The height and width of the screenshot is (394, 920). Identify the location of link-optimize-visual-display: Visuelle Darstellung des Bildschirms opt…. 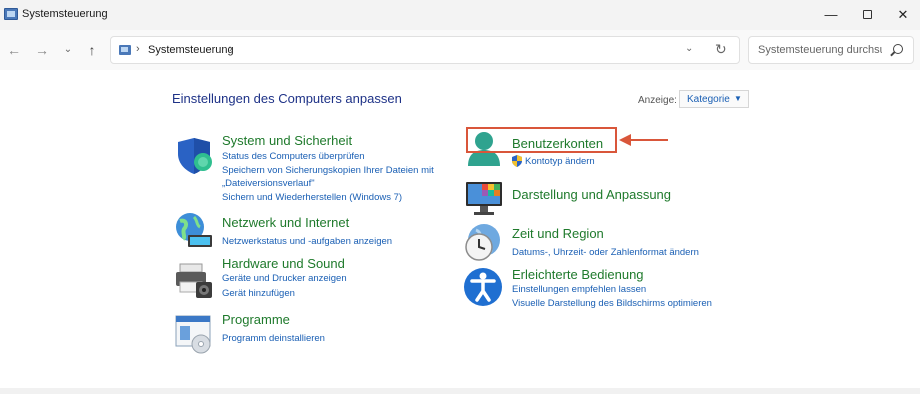
(612, 303).